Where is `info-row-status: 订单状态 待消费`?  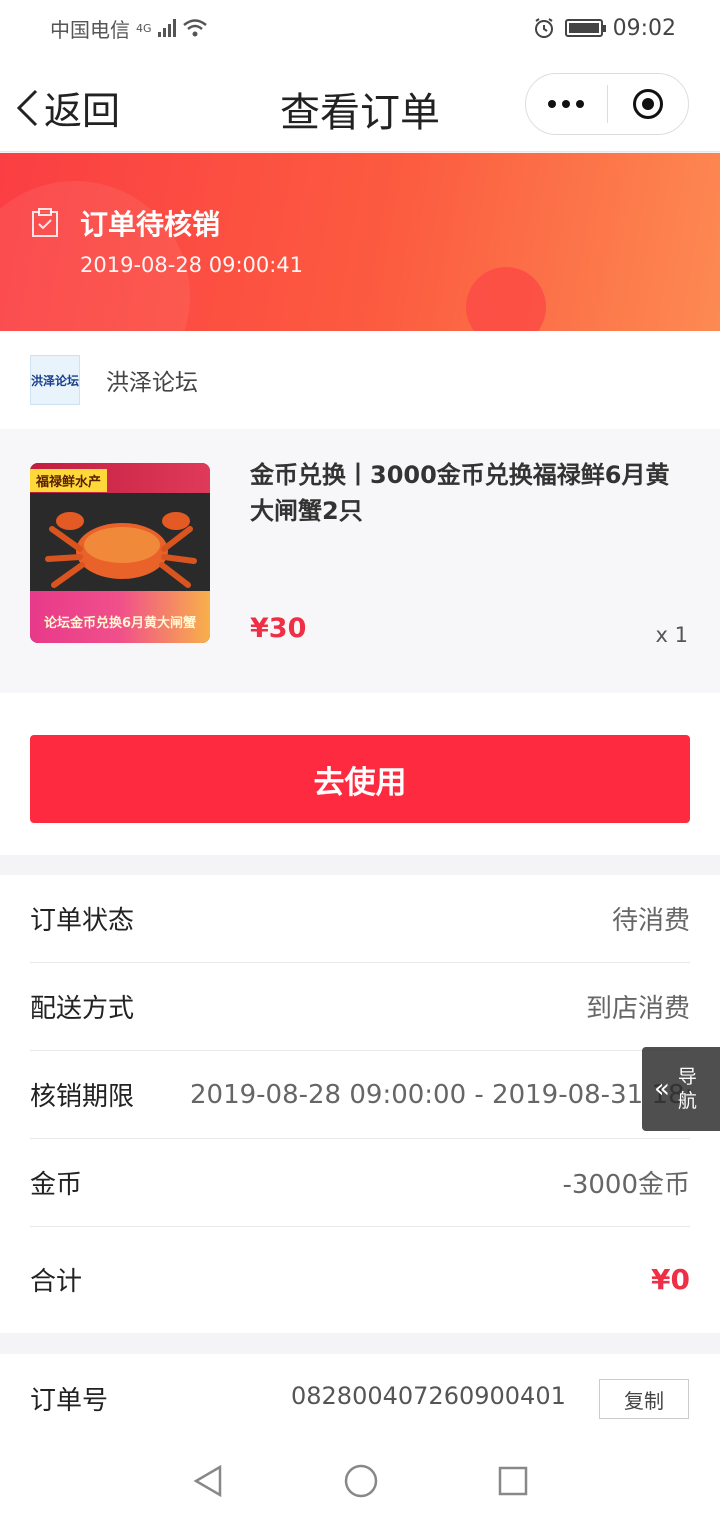 info-row-status: 订单状态 待消费 is located at coordinates (360, 919).